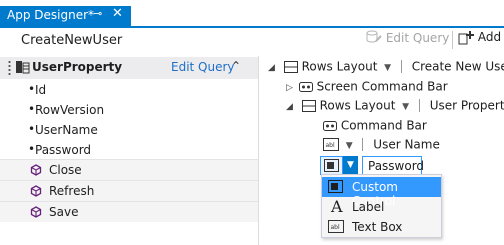 Image resolution: width=504 pixels, height=245 pixels. Describe the element at coordinates (41, 90) in the screenshot. I see `property-label: Id` at that location.